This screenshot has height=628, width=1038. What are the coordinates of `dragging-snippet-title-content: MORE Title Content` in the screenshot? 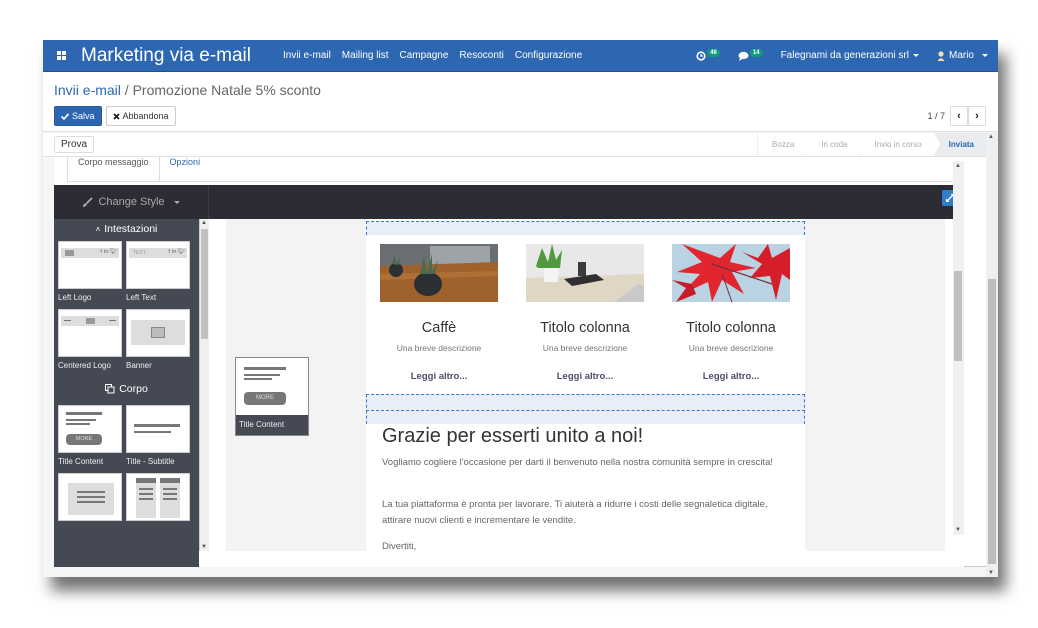 It's located at (272, 396).